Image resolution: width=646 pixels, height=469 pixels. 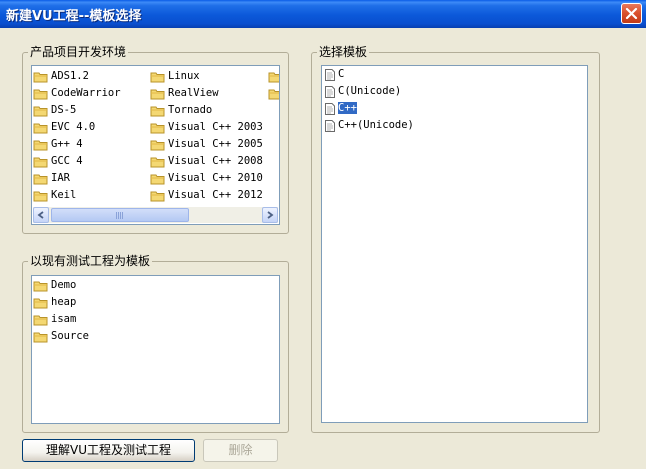 I want to click on env-list-item: GCC 4, so click(x=58, y=161).